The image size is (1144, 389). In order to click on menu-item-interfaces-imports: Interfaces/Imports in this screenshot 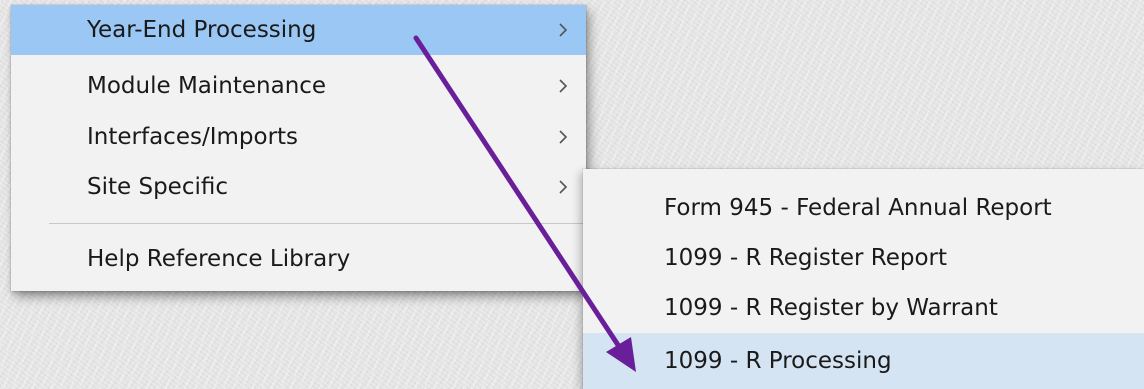, I will do `click(298, 137)`.